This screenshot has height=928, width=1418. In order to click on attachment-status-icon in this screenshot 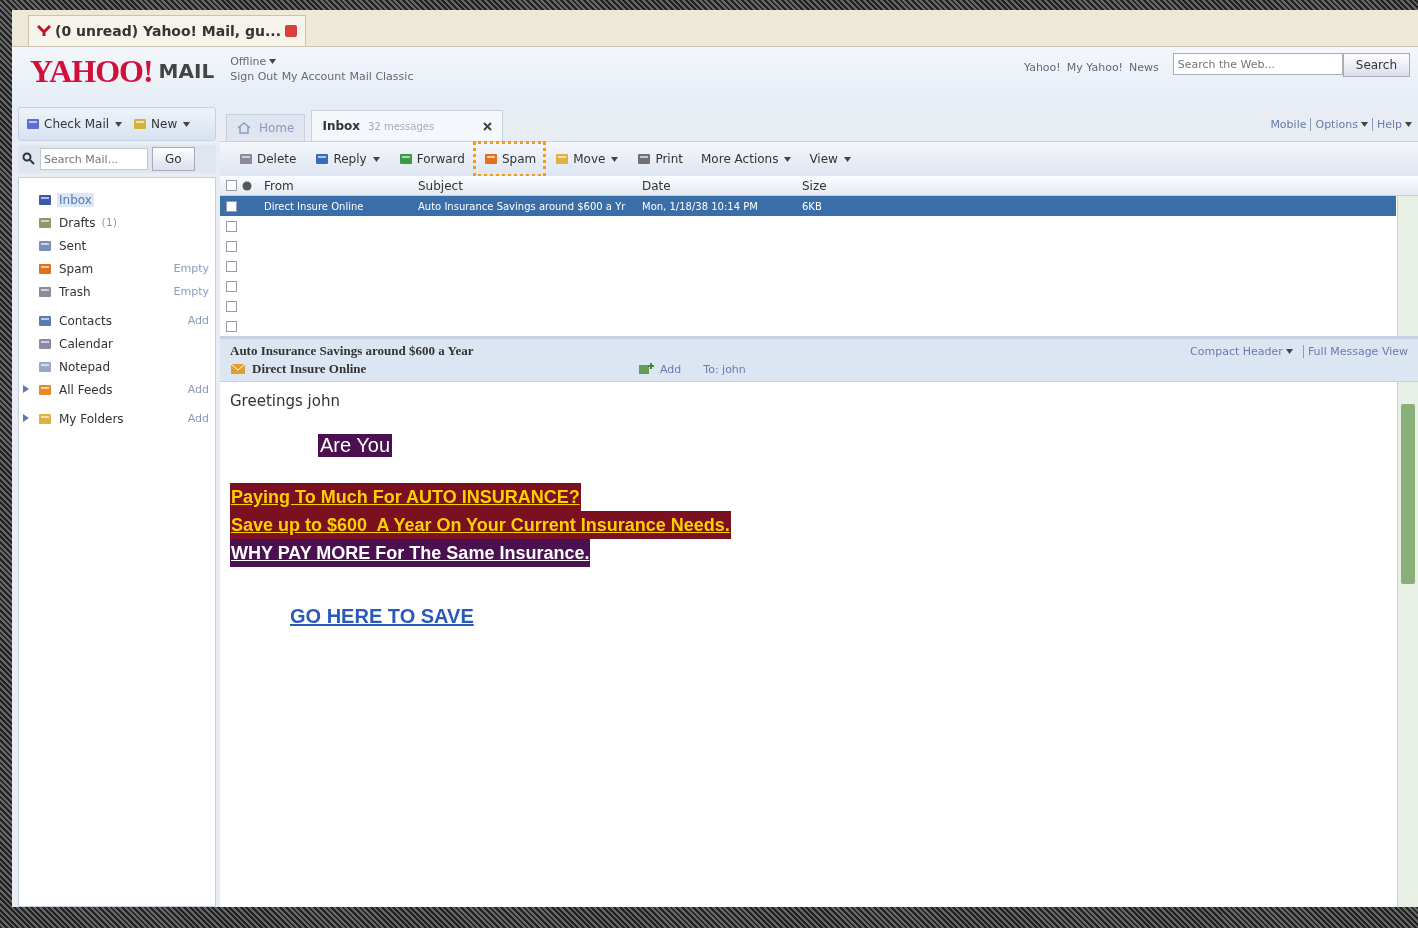, I will do `click(247, 185)`.